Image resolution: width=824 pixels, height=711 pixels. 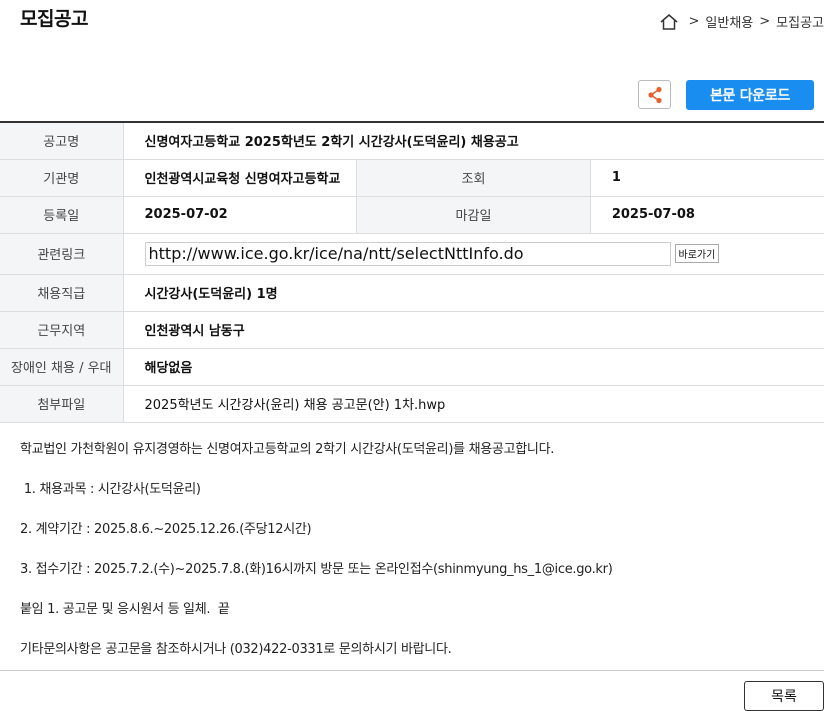 I want to click on body-paragraph: 1. 채용과목 : 시간강사(도덕윤리), so click(x=110, y=489).